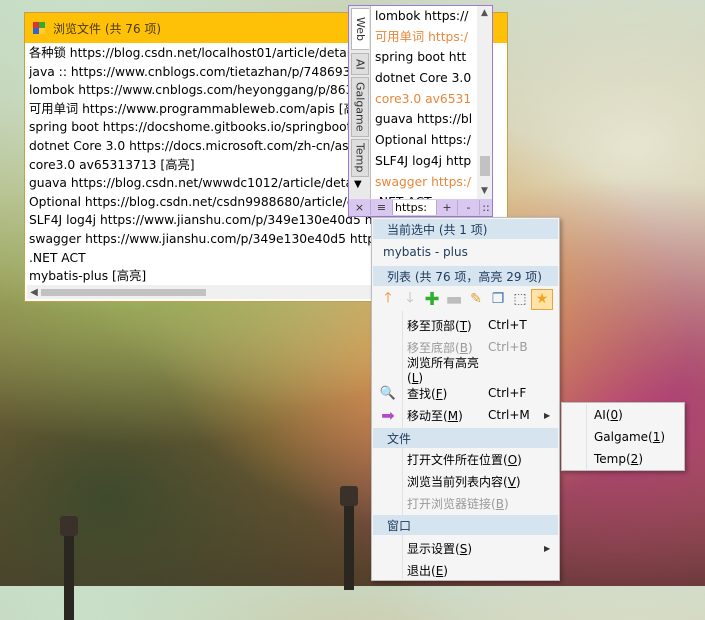 This screenshot has width=705, height=620. I want to click on list-toolbar: 🡑 🡓 ✚ ▬ ✎ ❐ ⬚ ★, so click(465, 299).